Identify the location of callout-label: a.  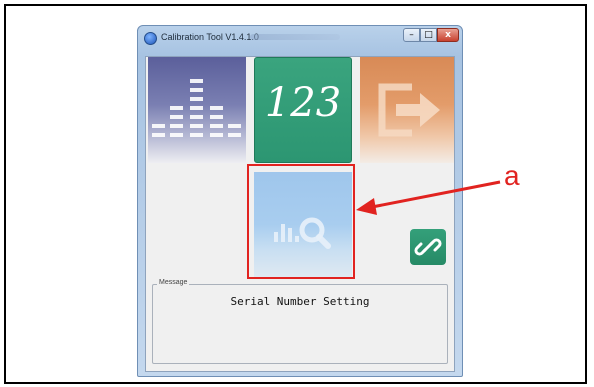
(512, 175).